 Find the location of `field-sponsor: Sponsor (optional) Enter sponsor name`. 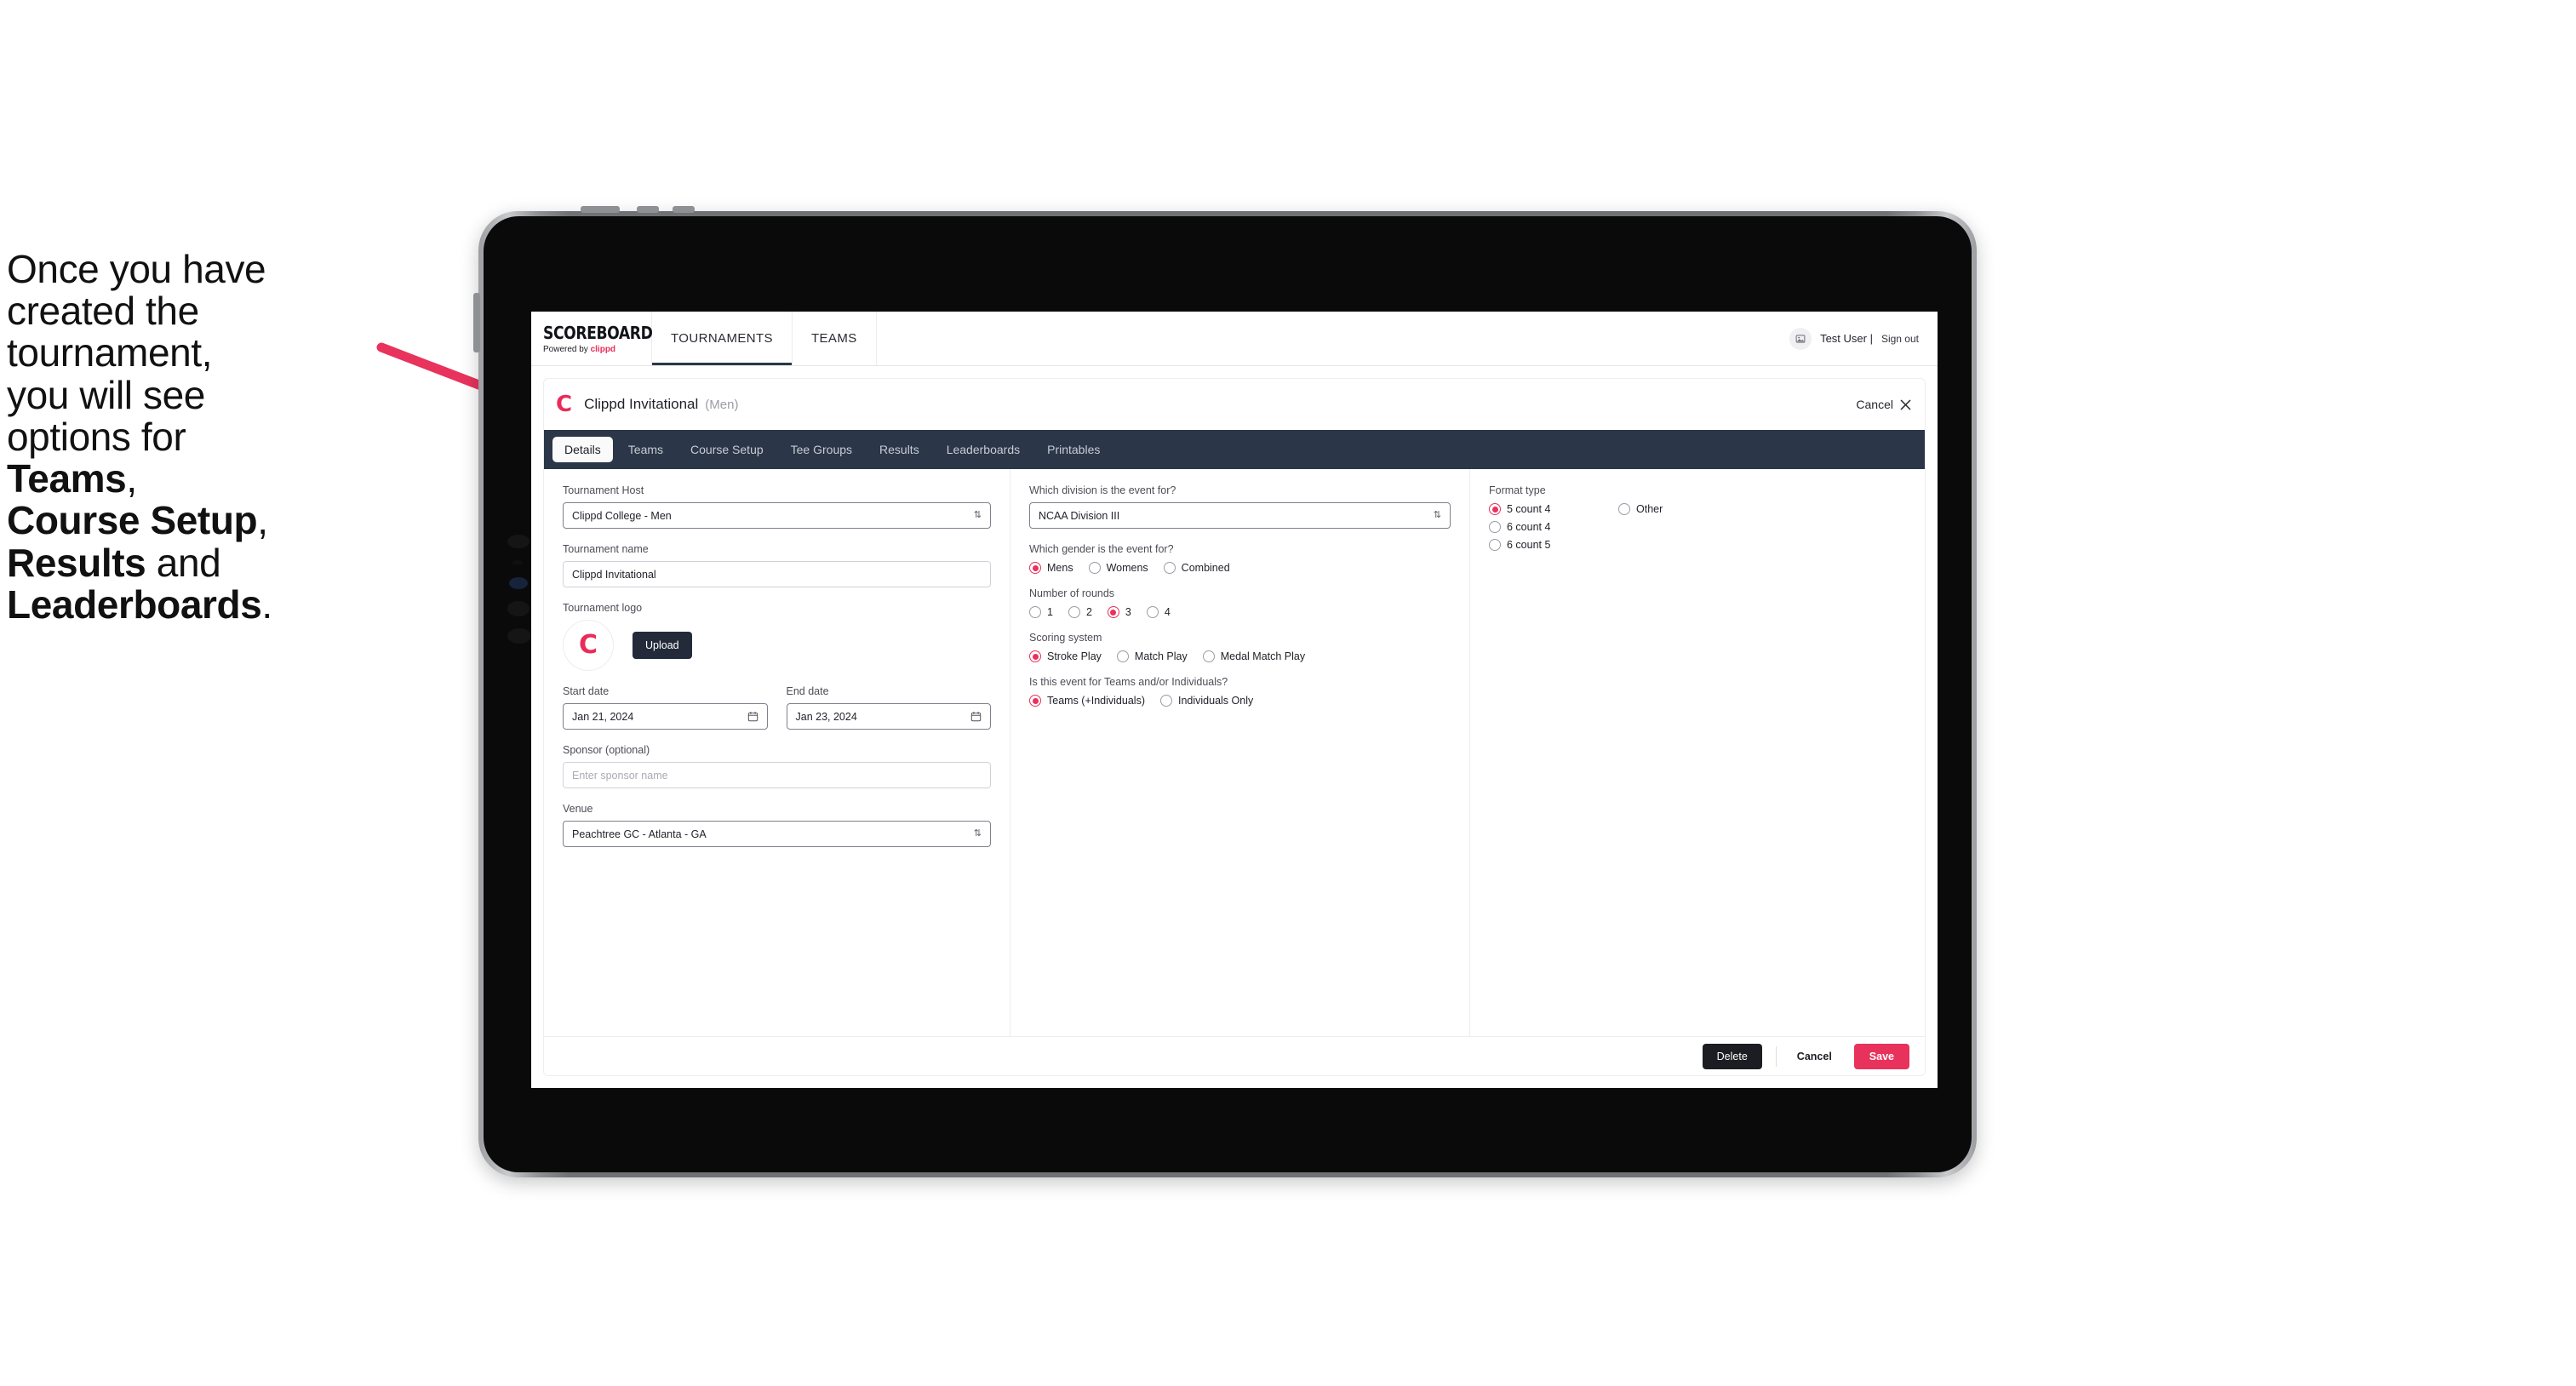

field-sponsor: Sponsor (optional) Enter sponsor name is located at coordinates (777, 766).